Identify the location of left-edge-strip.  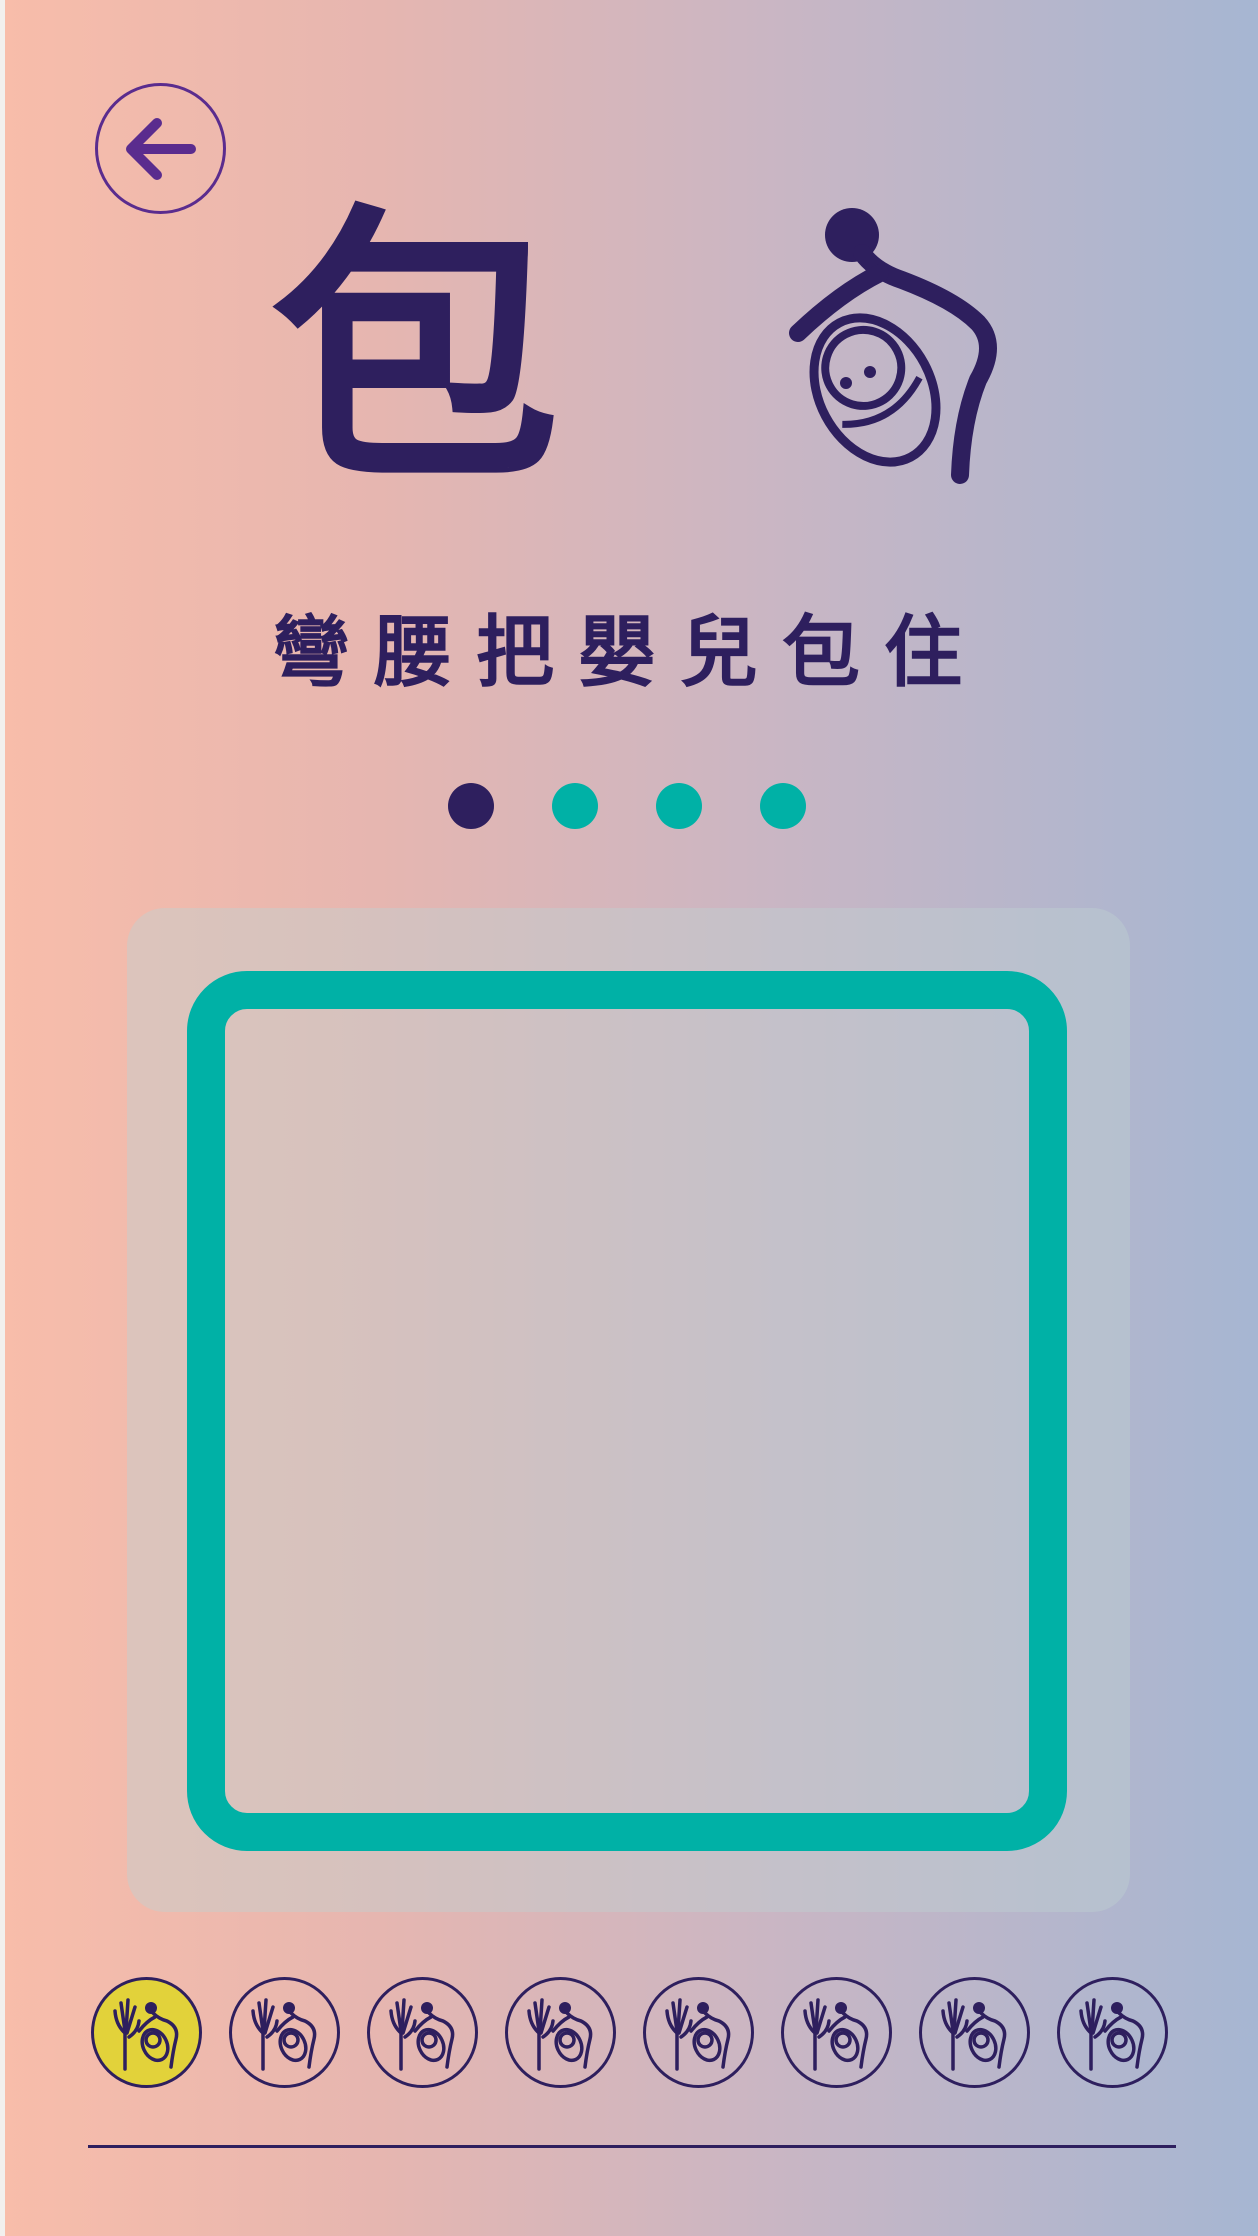
(2, 1118).